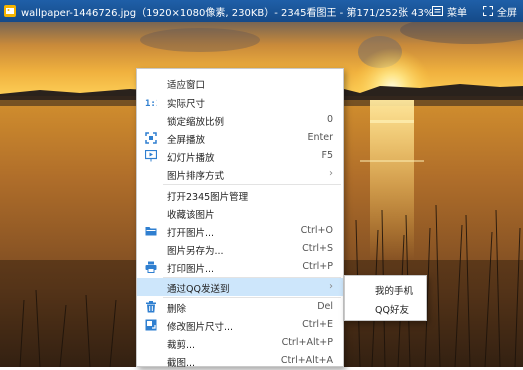  Describe the element at coordinates (240, 120) in the screenshot. I see `menu-item-lock-zoom: 锁定缩放比例 0` at that location.